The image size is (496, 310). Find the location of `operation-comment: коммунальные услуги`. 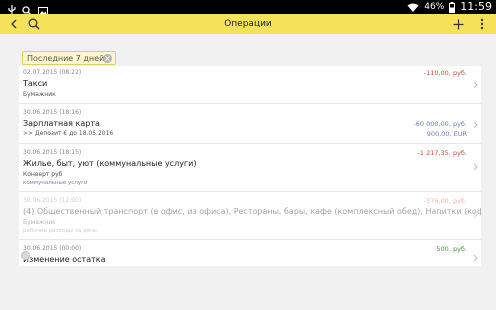

operation-comment: коммунальные услуги is located at coordinates (55, 183).